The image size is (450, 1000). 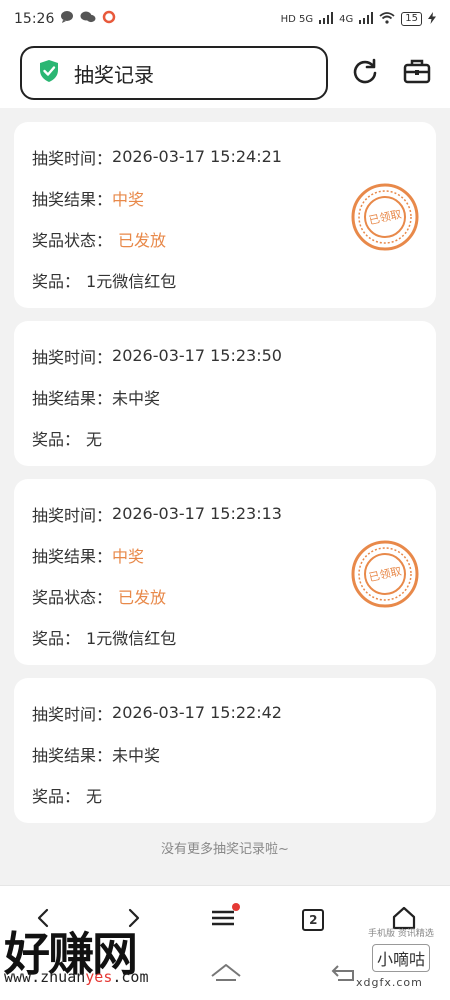 I want to click on app-header: 抽奖记录, so click(x=225, y=73).